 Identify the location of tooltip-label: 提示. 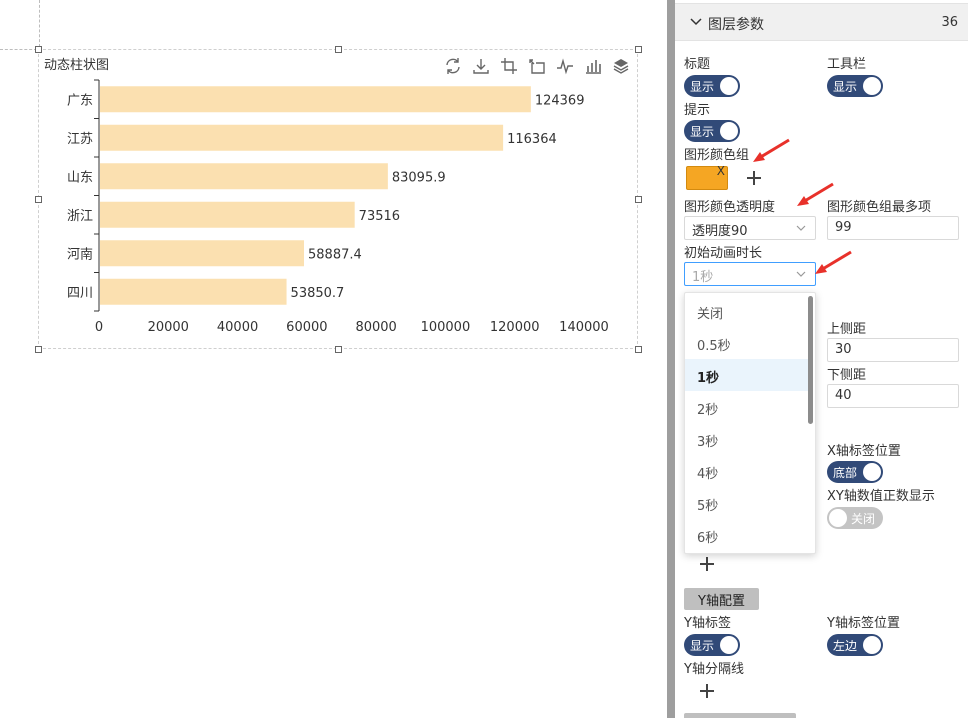
(697, 110).